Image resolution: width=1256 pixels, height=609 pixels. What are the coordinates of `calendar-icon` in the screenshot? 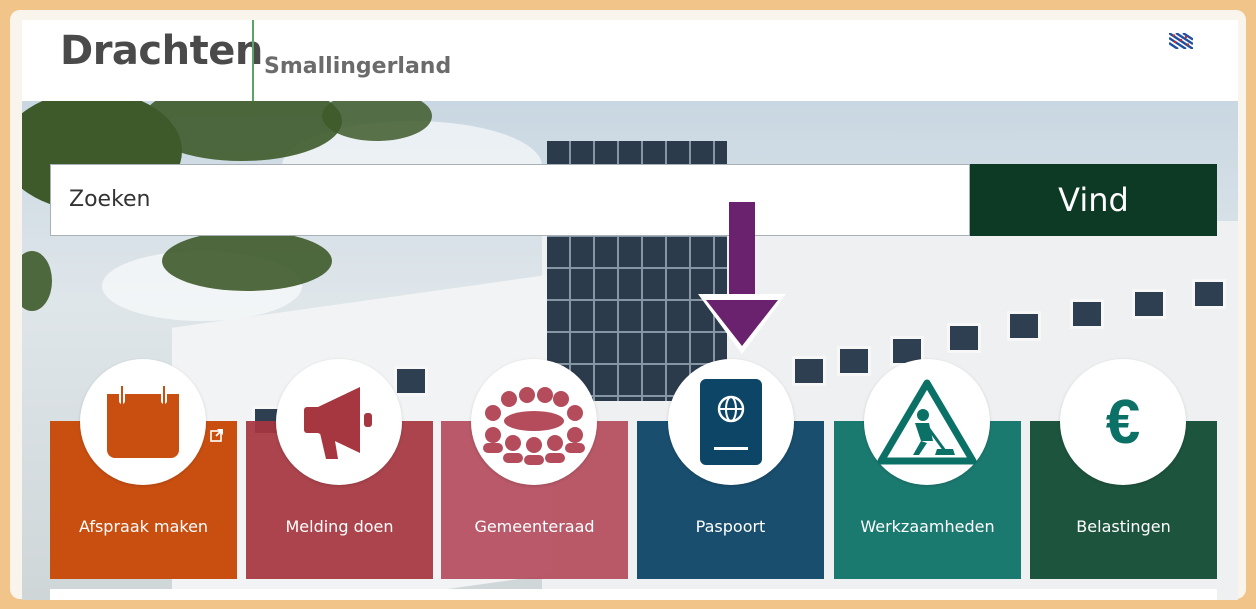 It's located at (143, 421).